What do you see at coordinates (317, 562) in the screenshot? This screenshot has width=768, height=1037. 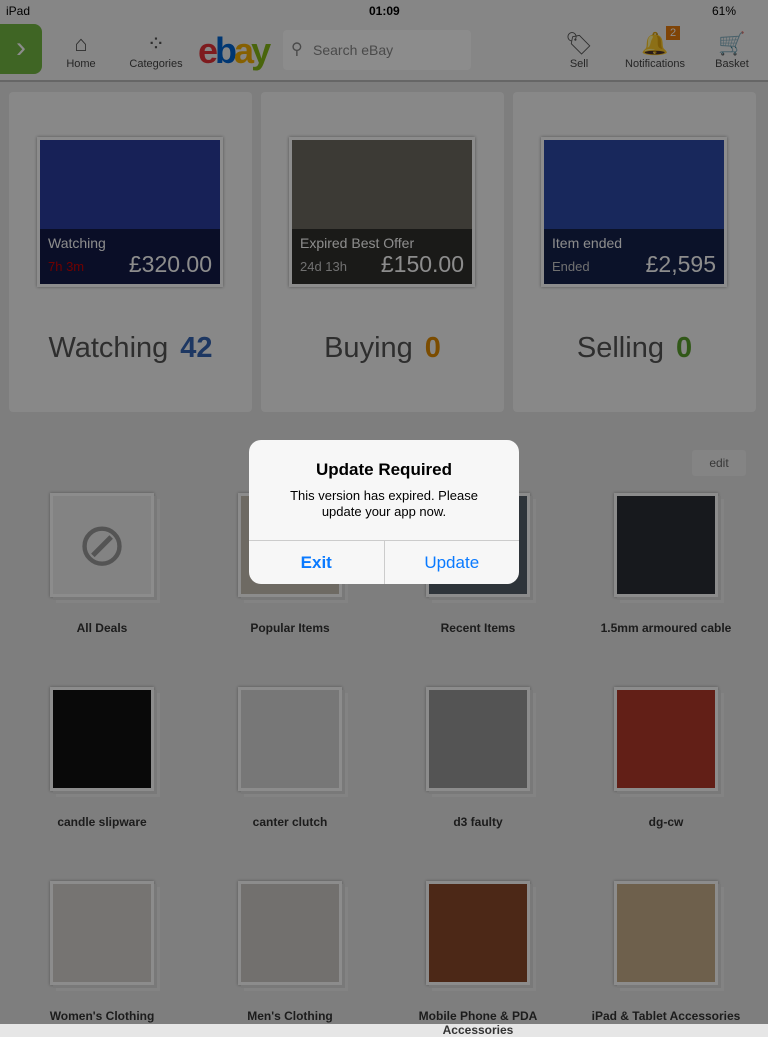 I see `exit-button: Exit` at bounding box center [317, 562].